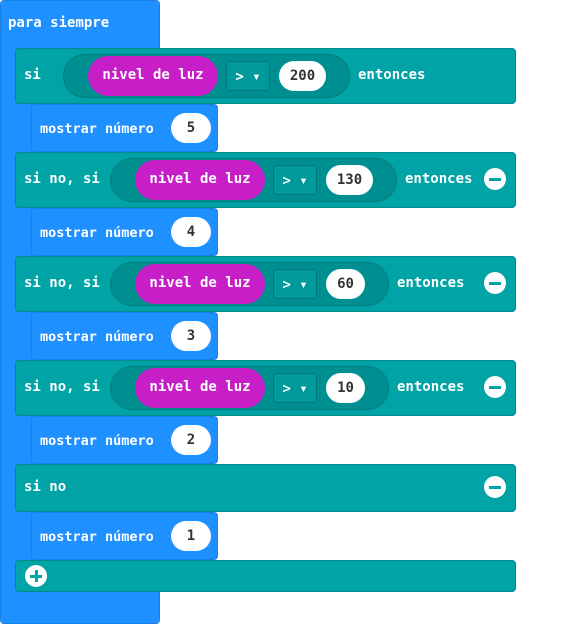  I want to click on else-row, so click(265, 488).